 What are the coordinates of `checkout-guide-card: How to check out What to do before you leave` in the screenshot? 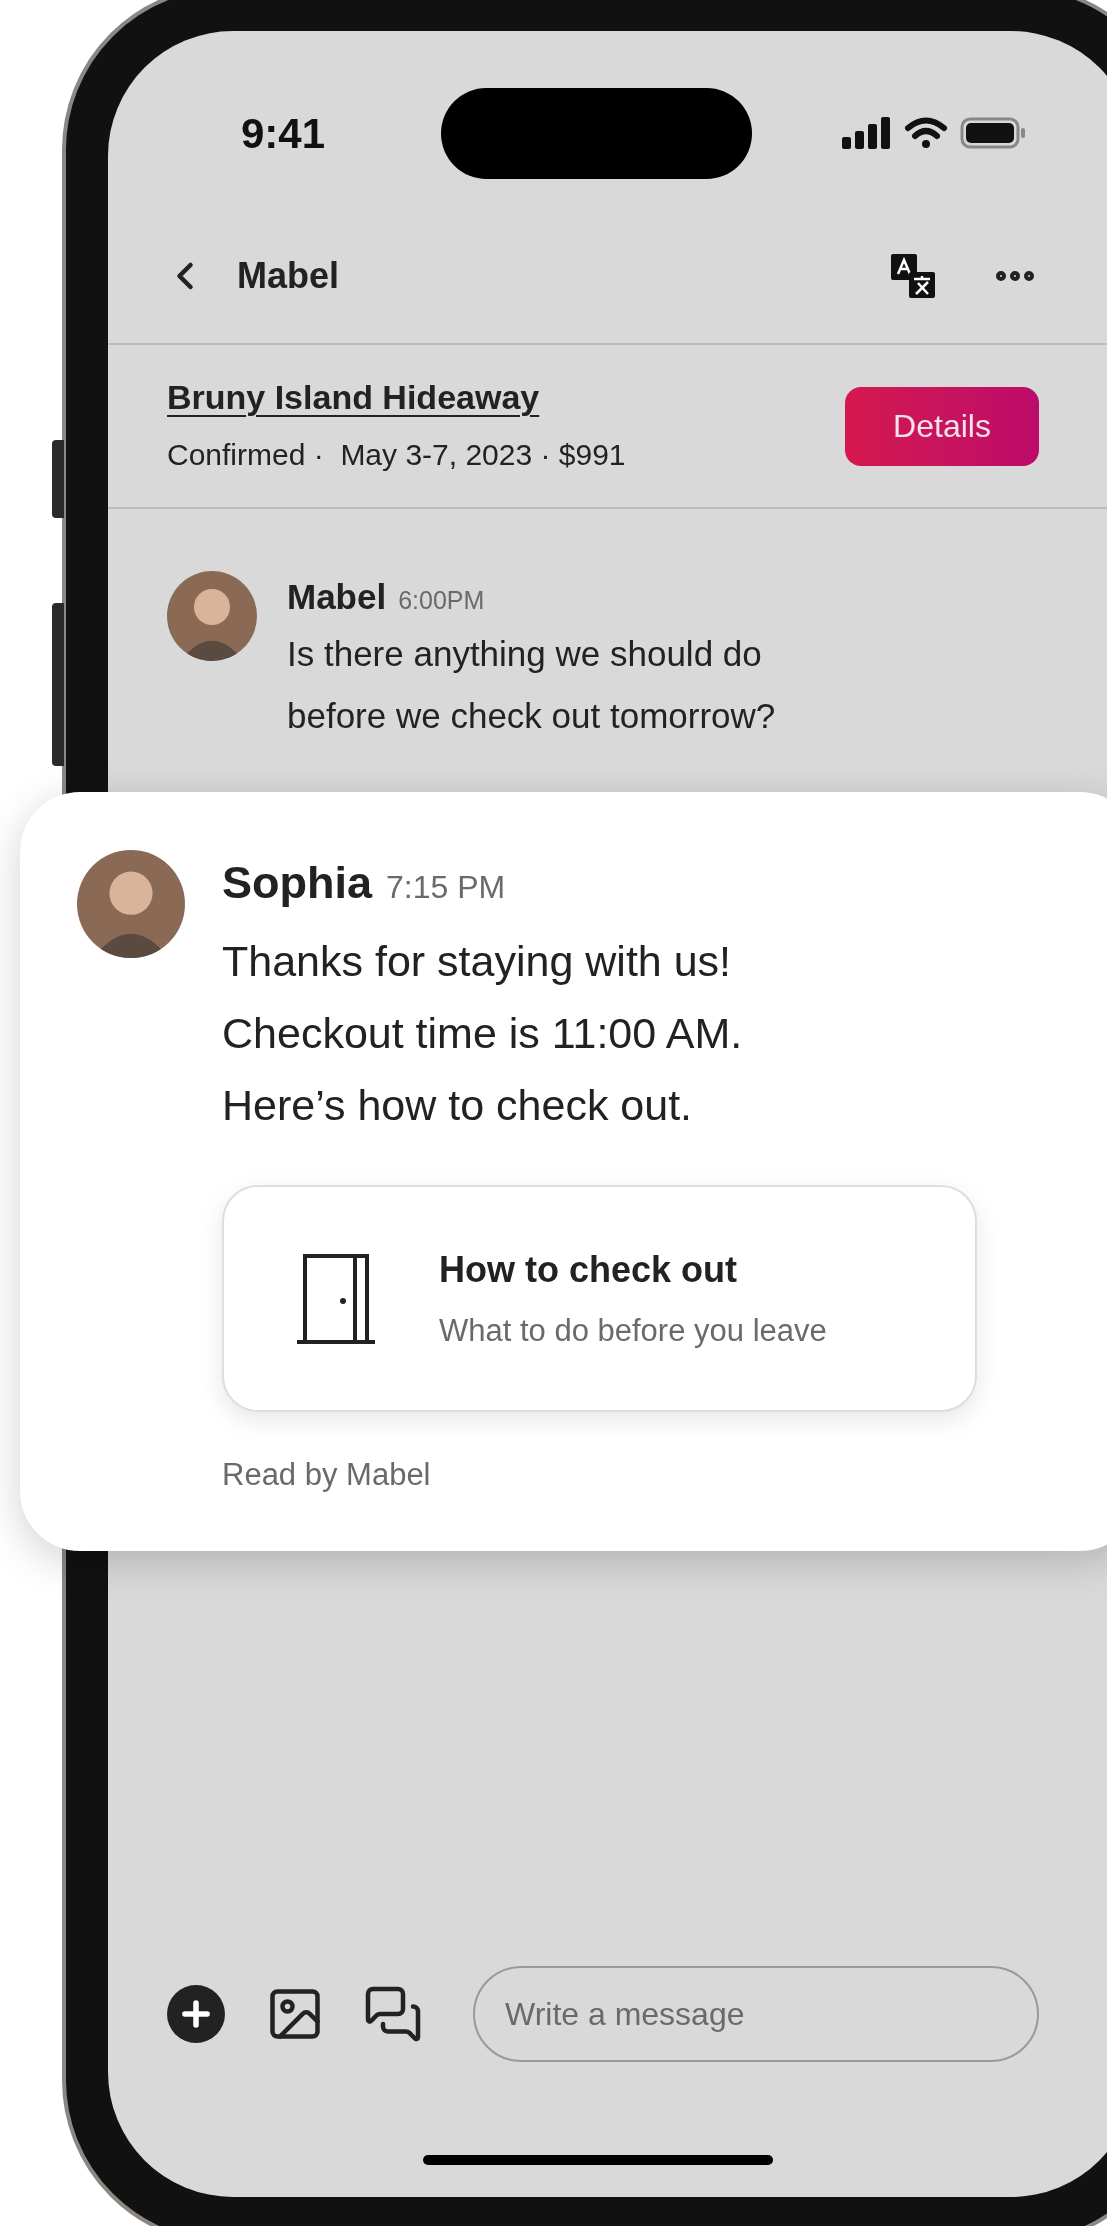 It's located at (599, 1298).